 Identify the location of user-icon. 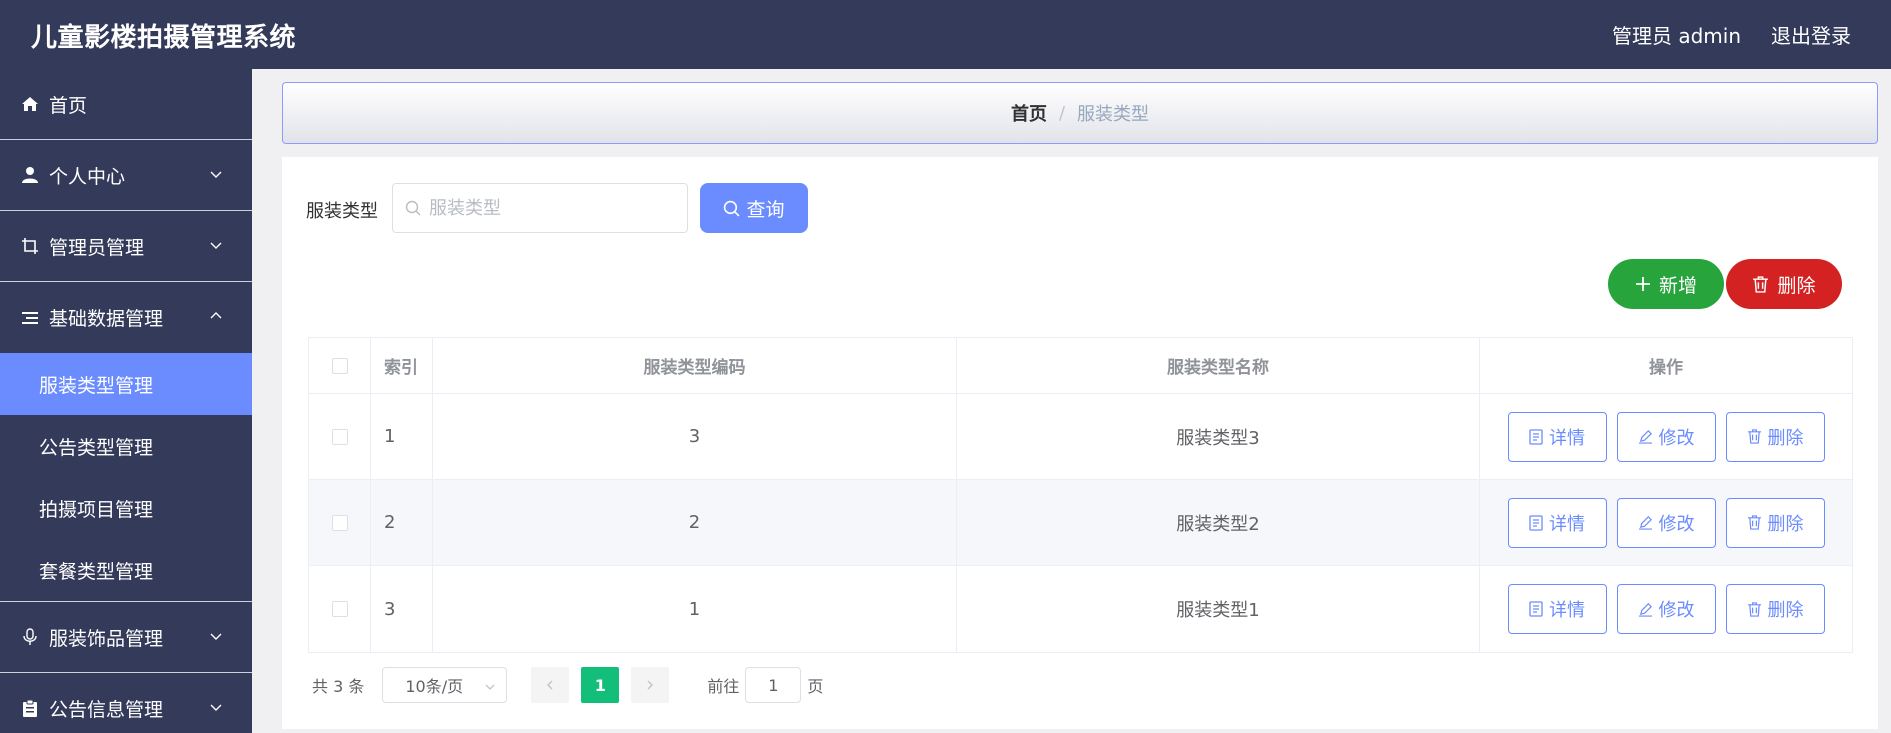
(29, 175).